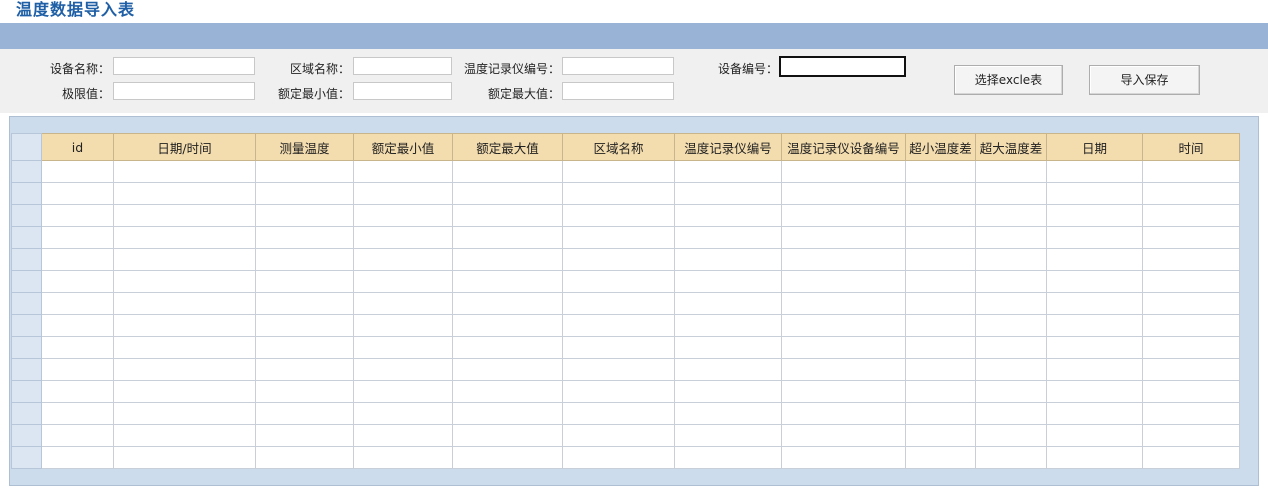  I want to click on column-header: 超大温度差, so click(1011, 147).